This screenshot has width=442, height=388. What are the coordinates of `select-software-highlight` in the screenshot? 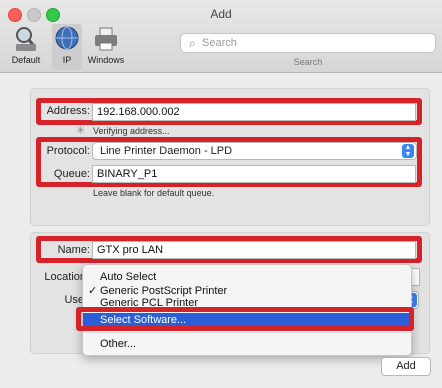 It's located at (245, 319).